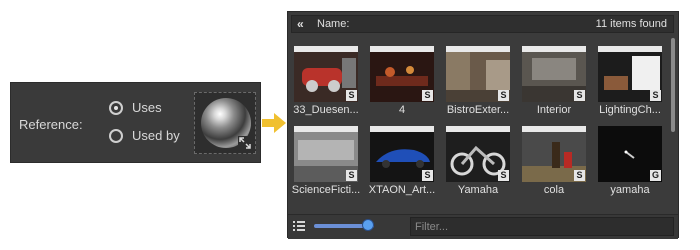 The height and width of the screenshot is (250, 700). I want to click on asset-tile: G yamaha, so click(630, 162).